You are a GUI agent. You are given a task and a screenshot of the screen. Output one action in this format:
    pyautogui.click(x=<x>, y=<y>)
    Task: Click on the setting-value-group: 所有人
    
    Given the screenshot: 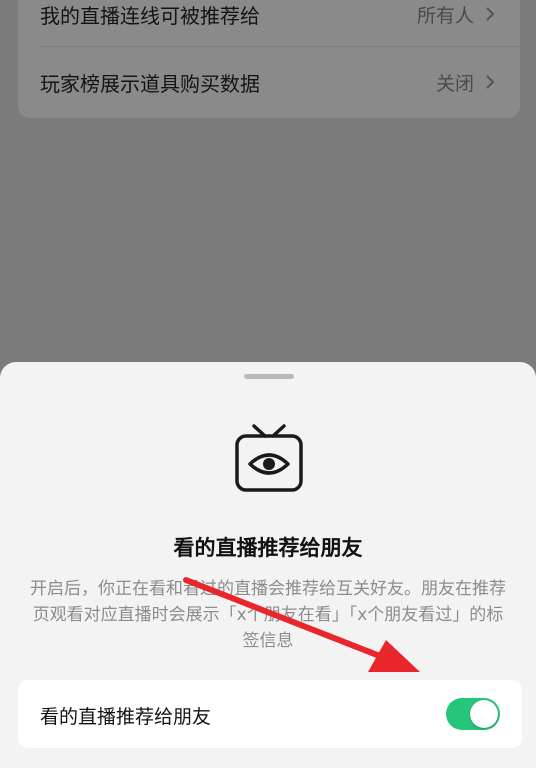 What is the action you would take?
    pyautogui.click(x=457, y=14)
    